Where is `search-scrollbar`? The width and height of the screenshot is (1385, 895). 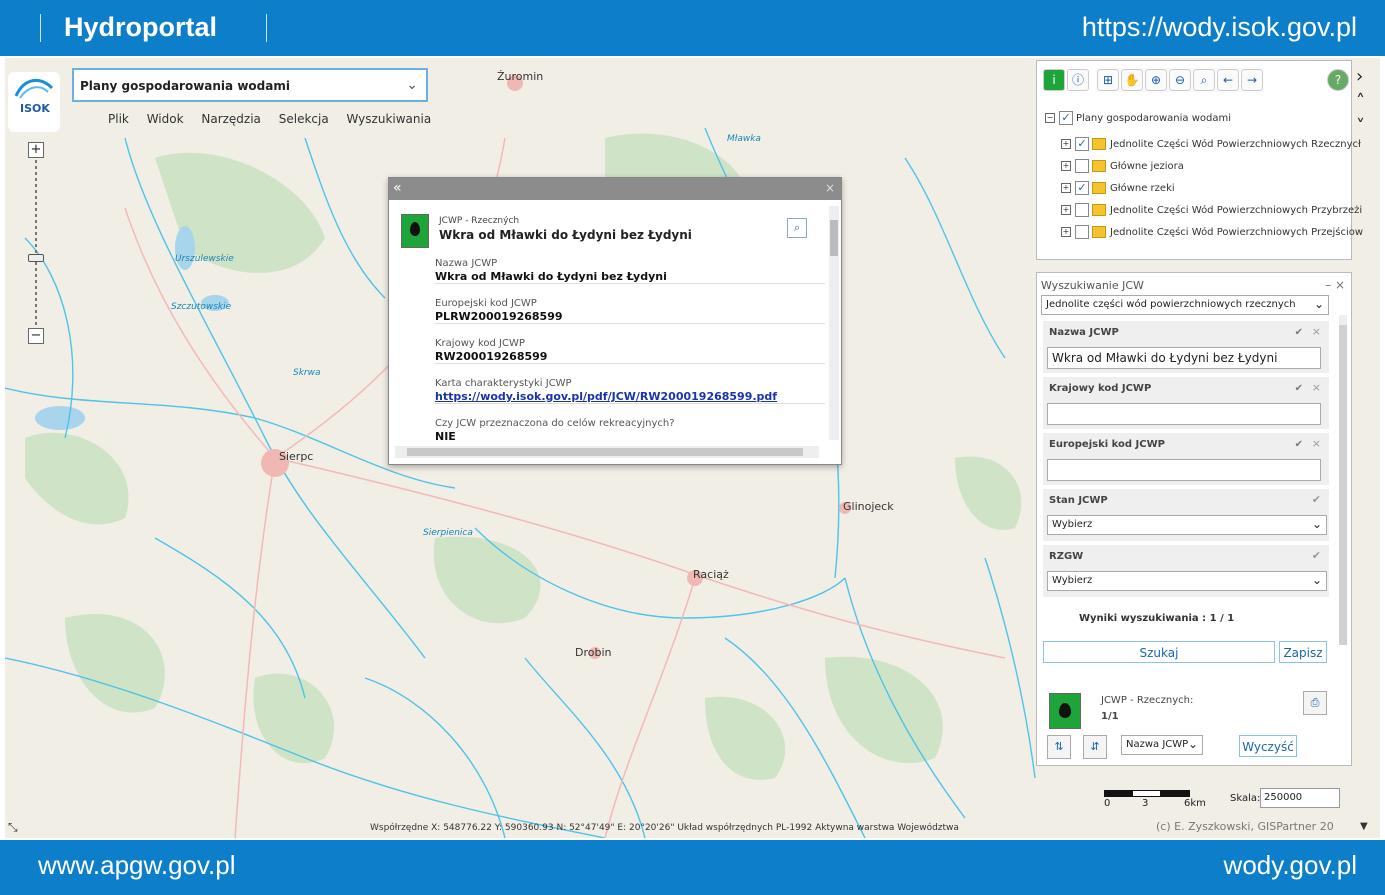
search-scrollbar is located at coordinates (1343, 480).